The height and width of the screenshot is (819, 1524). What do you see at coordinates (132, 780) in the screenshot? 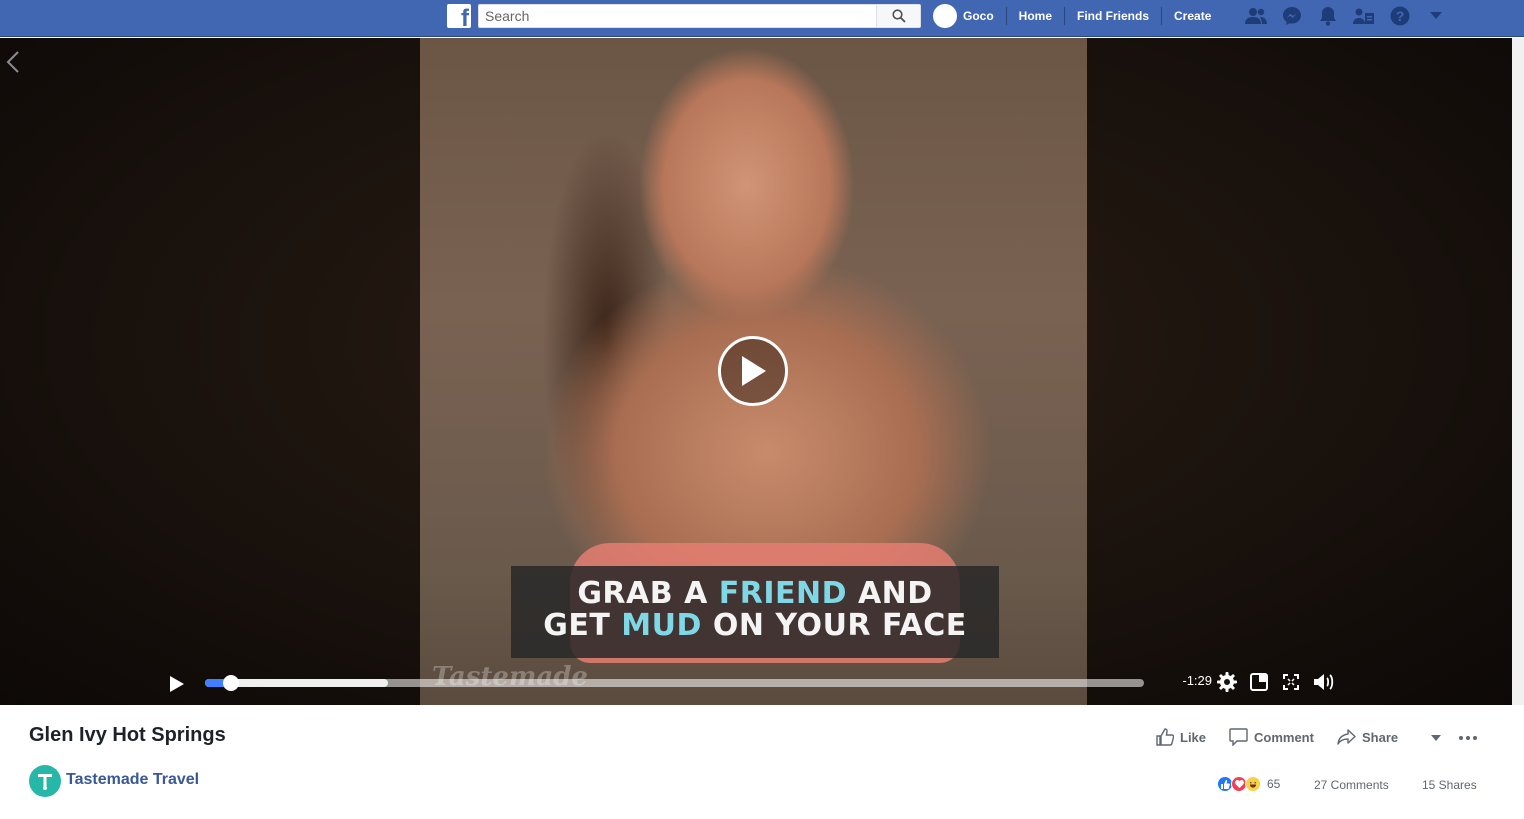
I see `page-name-link: Tastemade Travel` at bounding box center [132, 780].